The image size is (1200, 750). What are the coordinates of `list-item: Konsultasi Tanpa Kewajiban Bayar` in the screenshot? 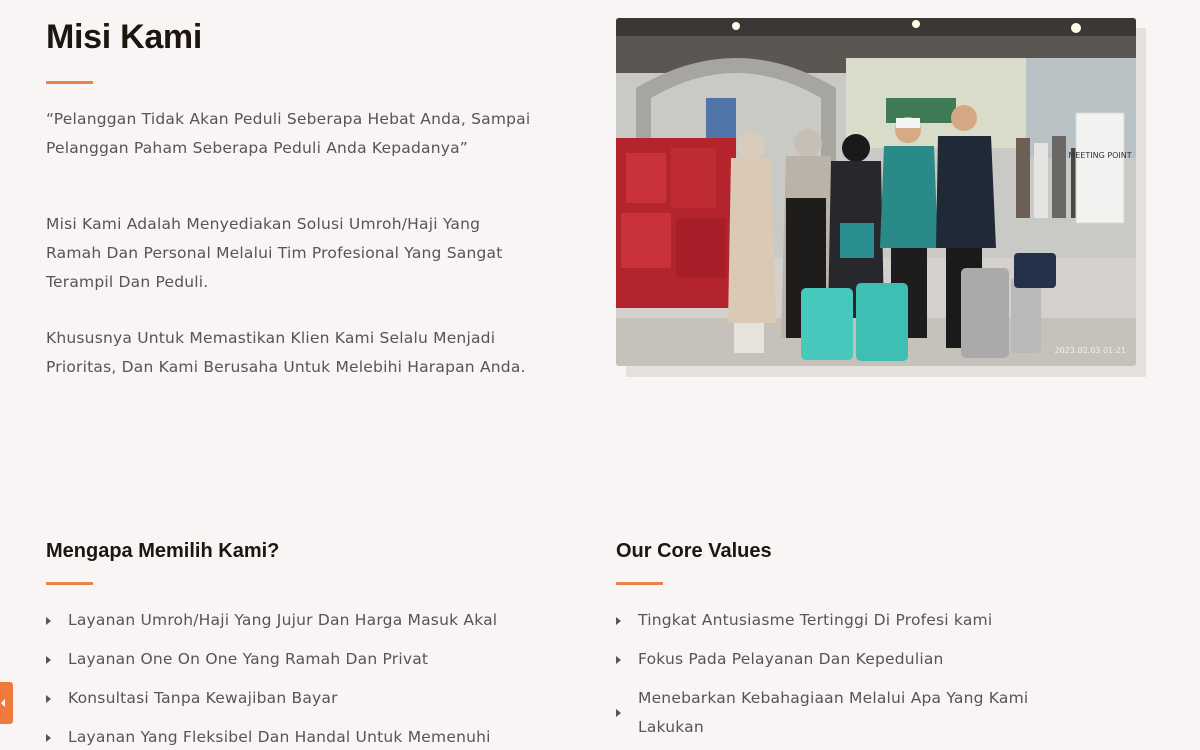 It's located at (281, 698).